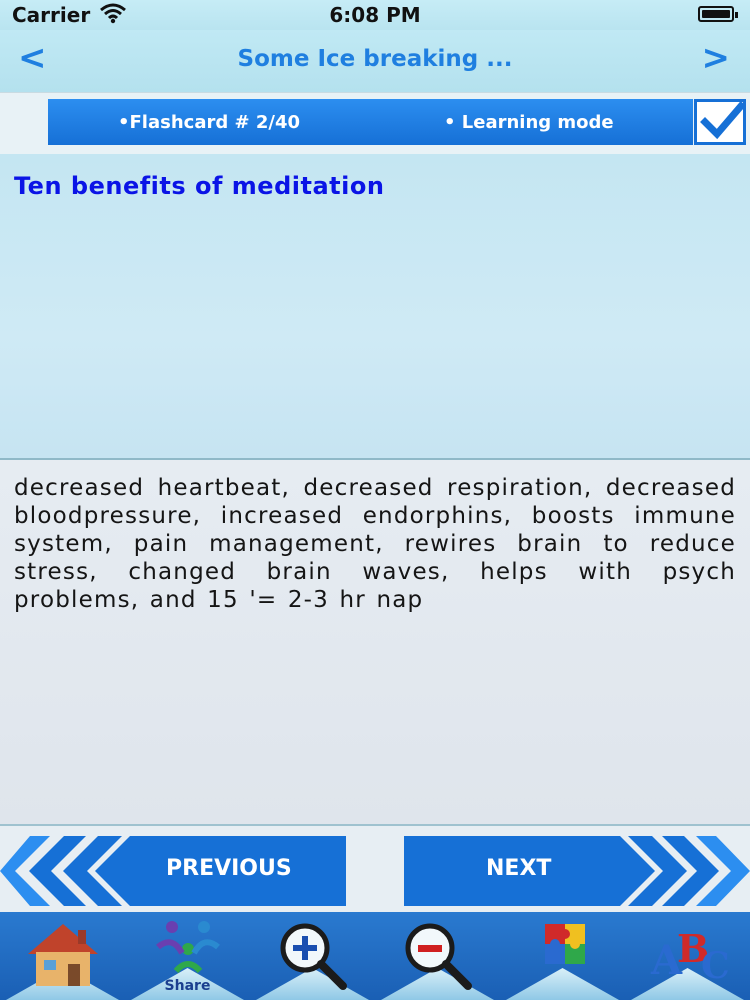 Image resolution: width=750 pixels, height=1000 pixels. I want to click on previous-button: PREVIOUS, so click(173, 871).